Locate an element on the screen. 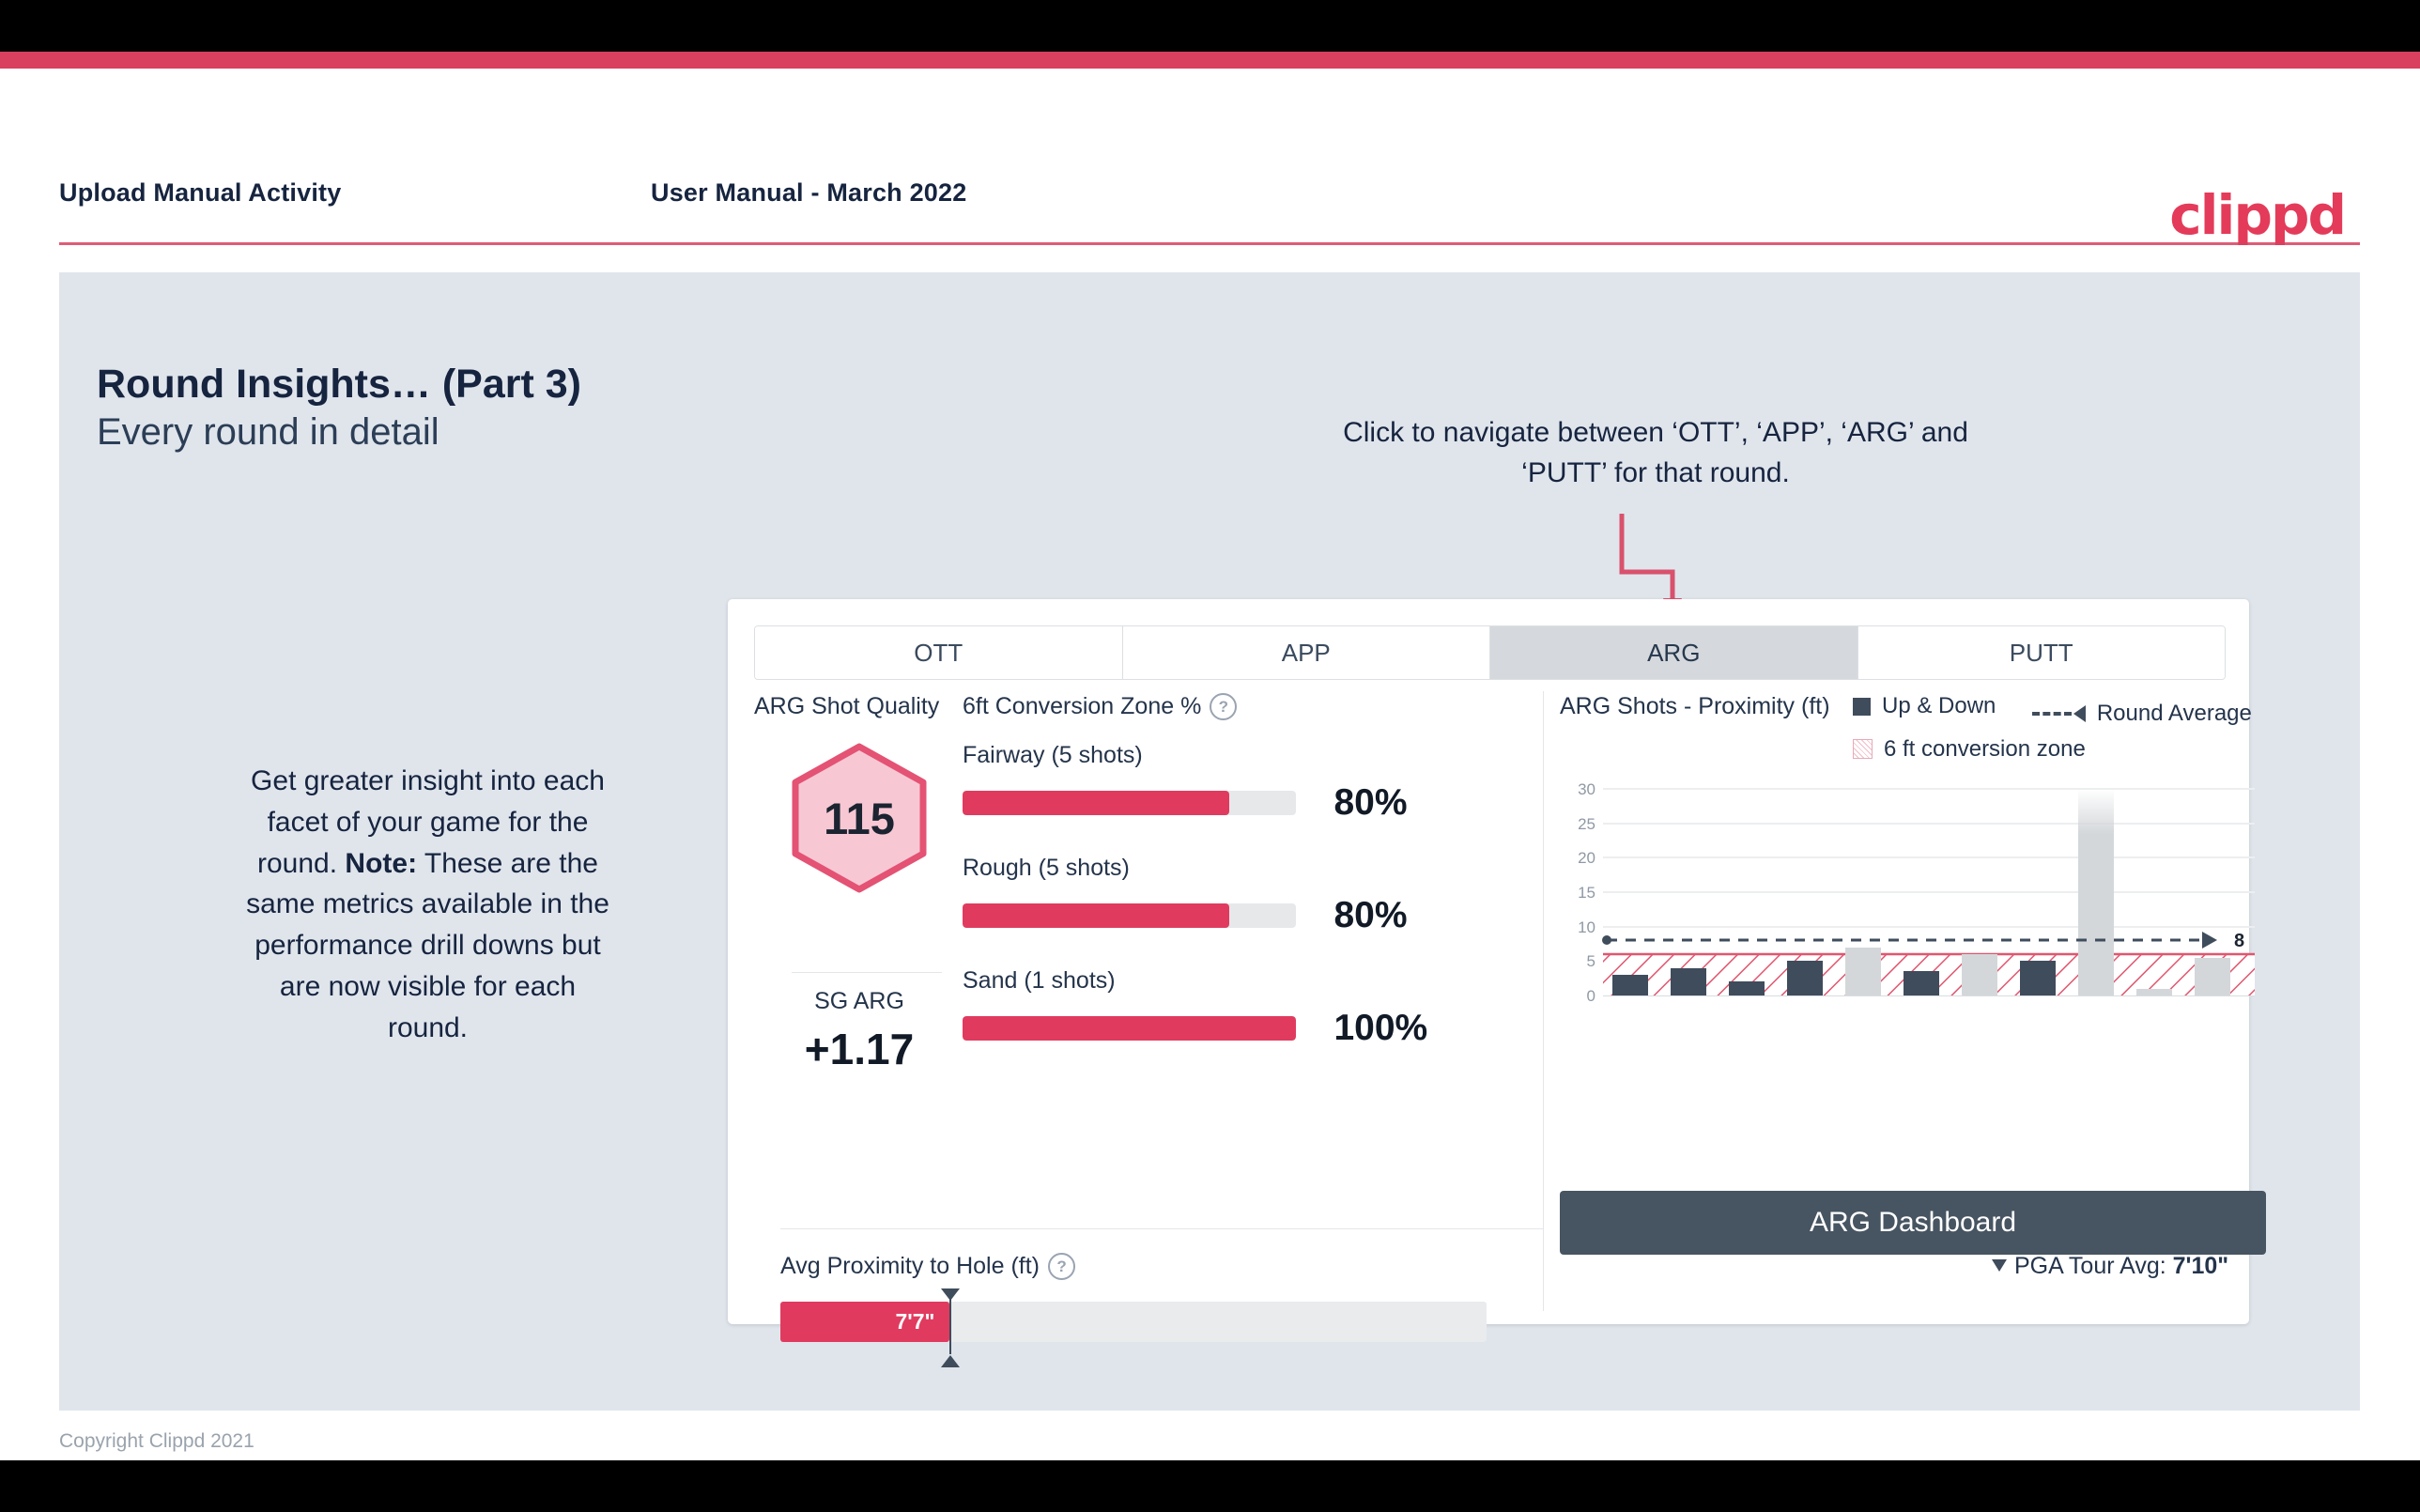 This screenshot has height=1512, width=2420. header-divider is located at coordinates (1209, 244).